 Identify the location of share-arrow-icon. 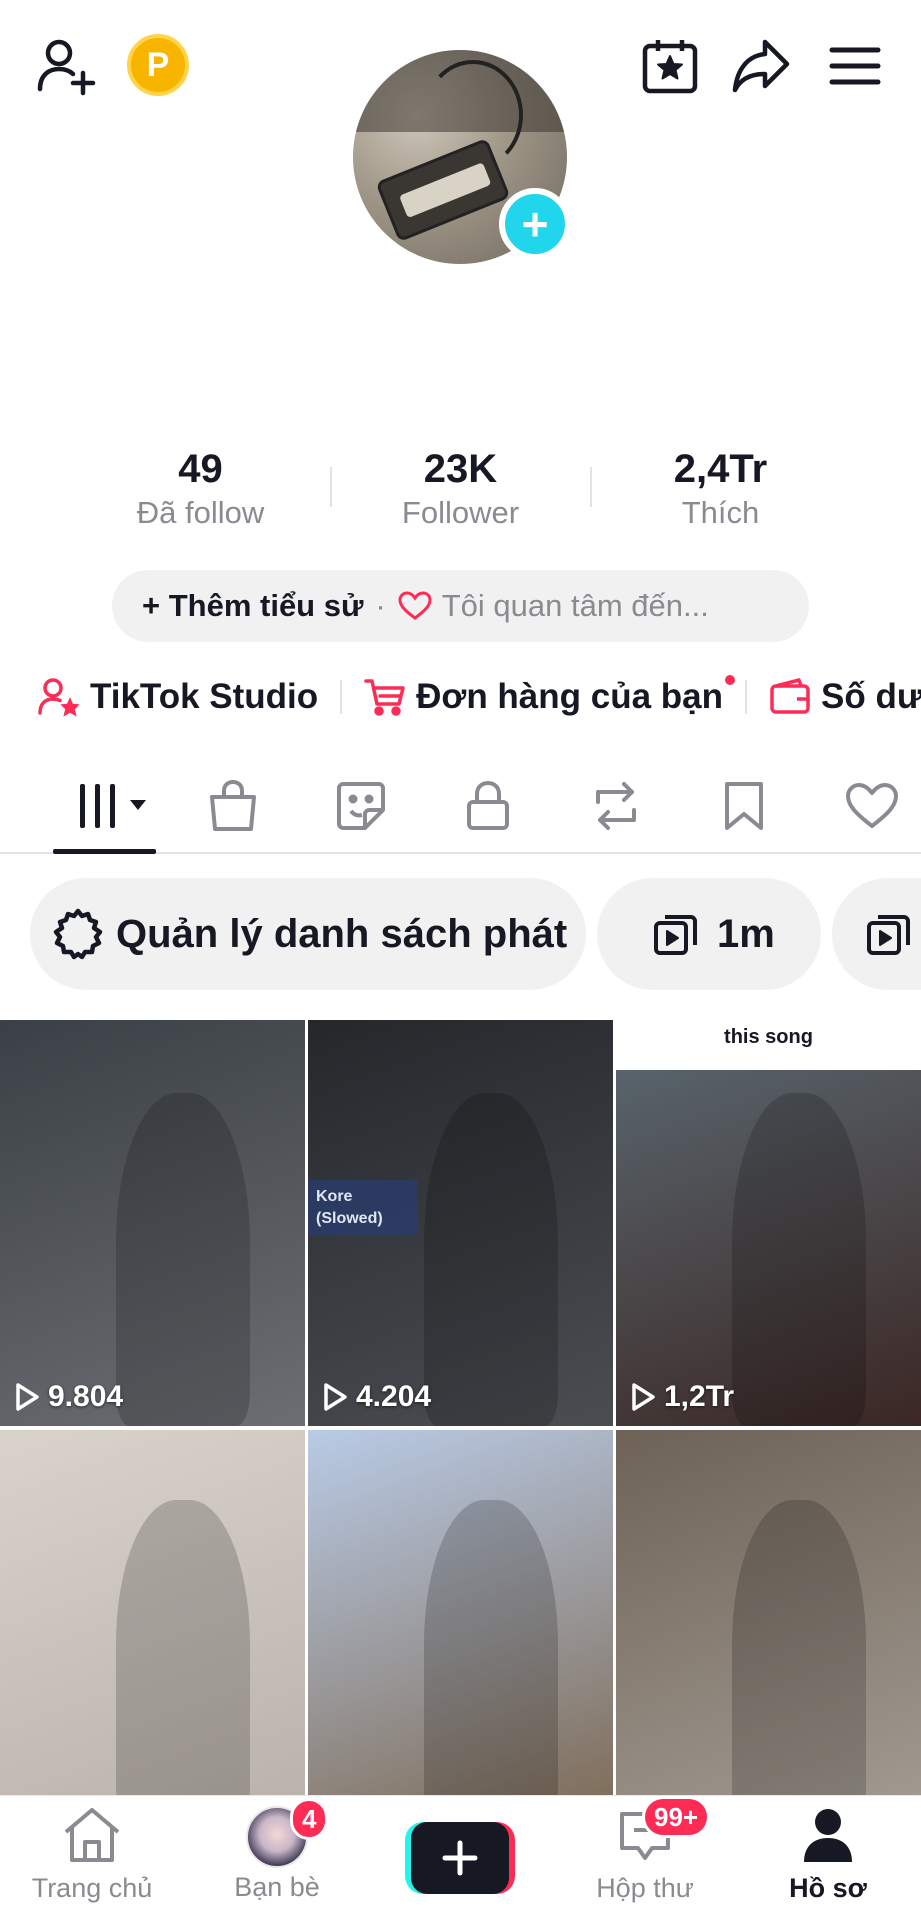
(761, 66).